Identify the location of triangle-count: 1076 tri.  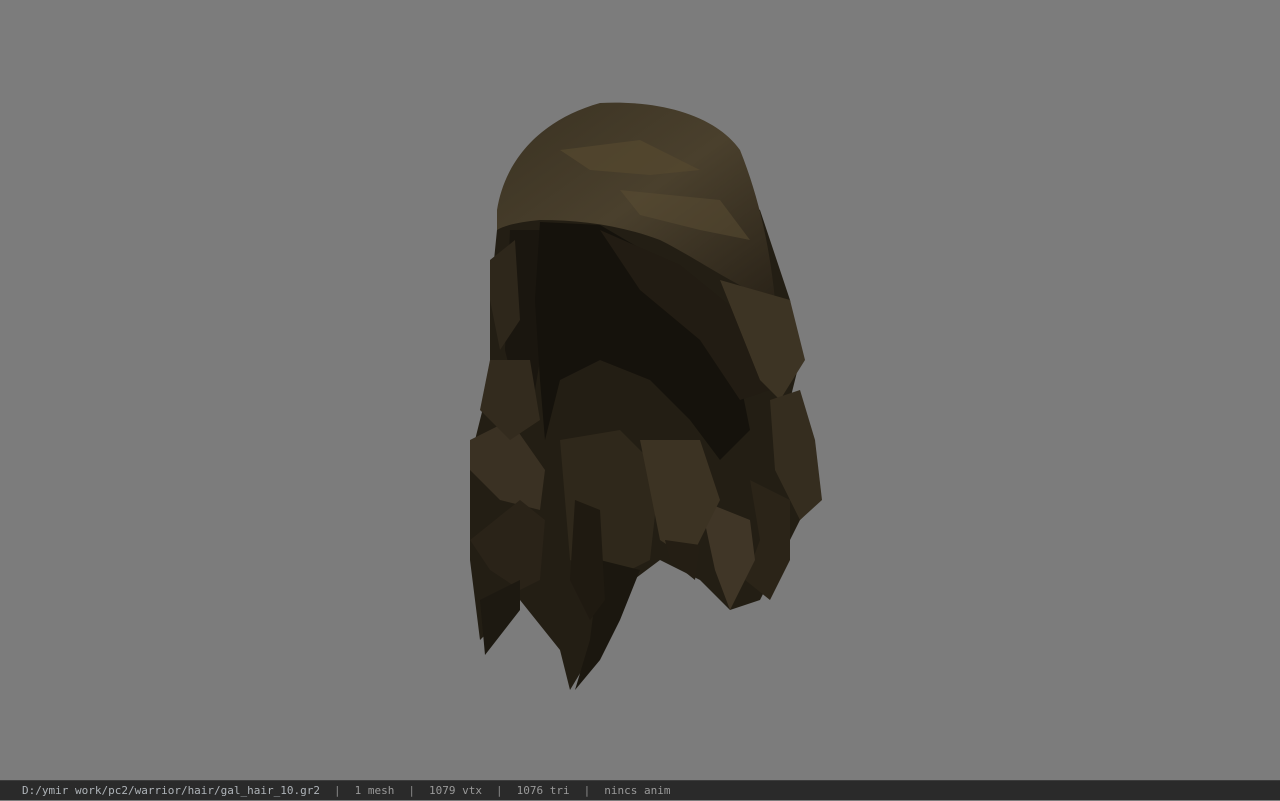
(543, 790).